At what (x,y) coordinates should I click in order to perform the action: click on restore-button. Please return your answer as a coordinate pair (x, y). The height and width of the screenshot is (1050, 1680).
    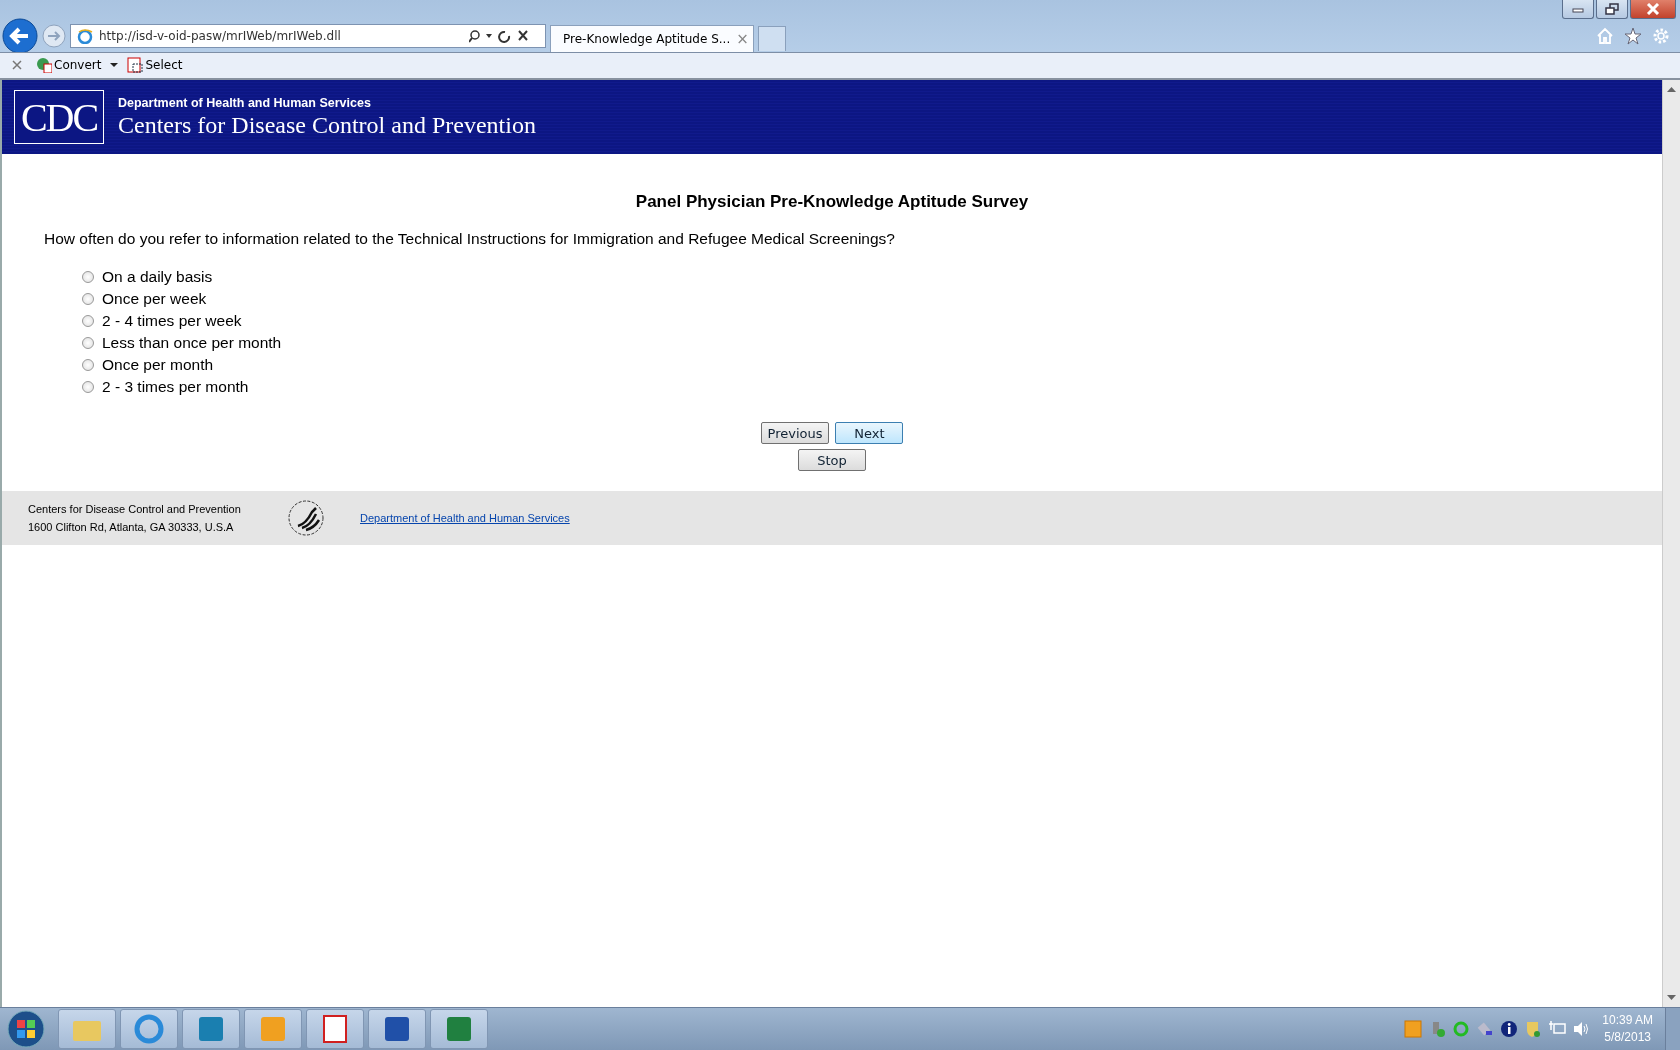
    Looking at the image, I should click on (1612, 9).